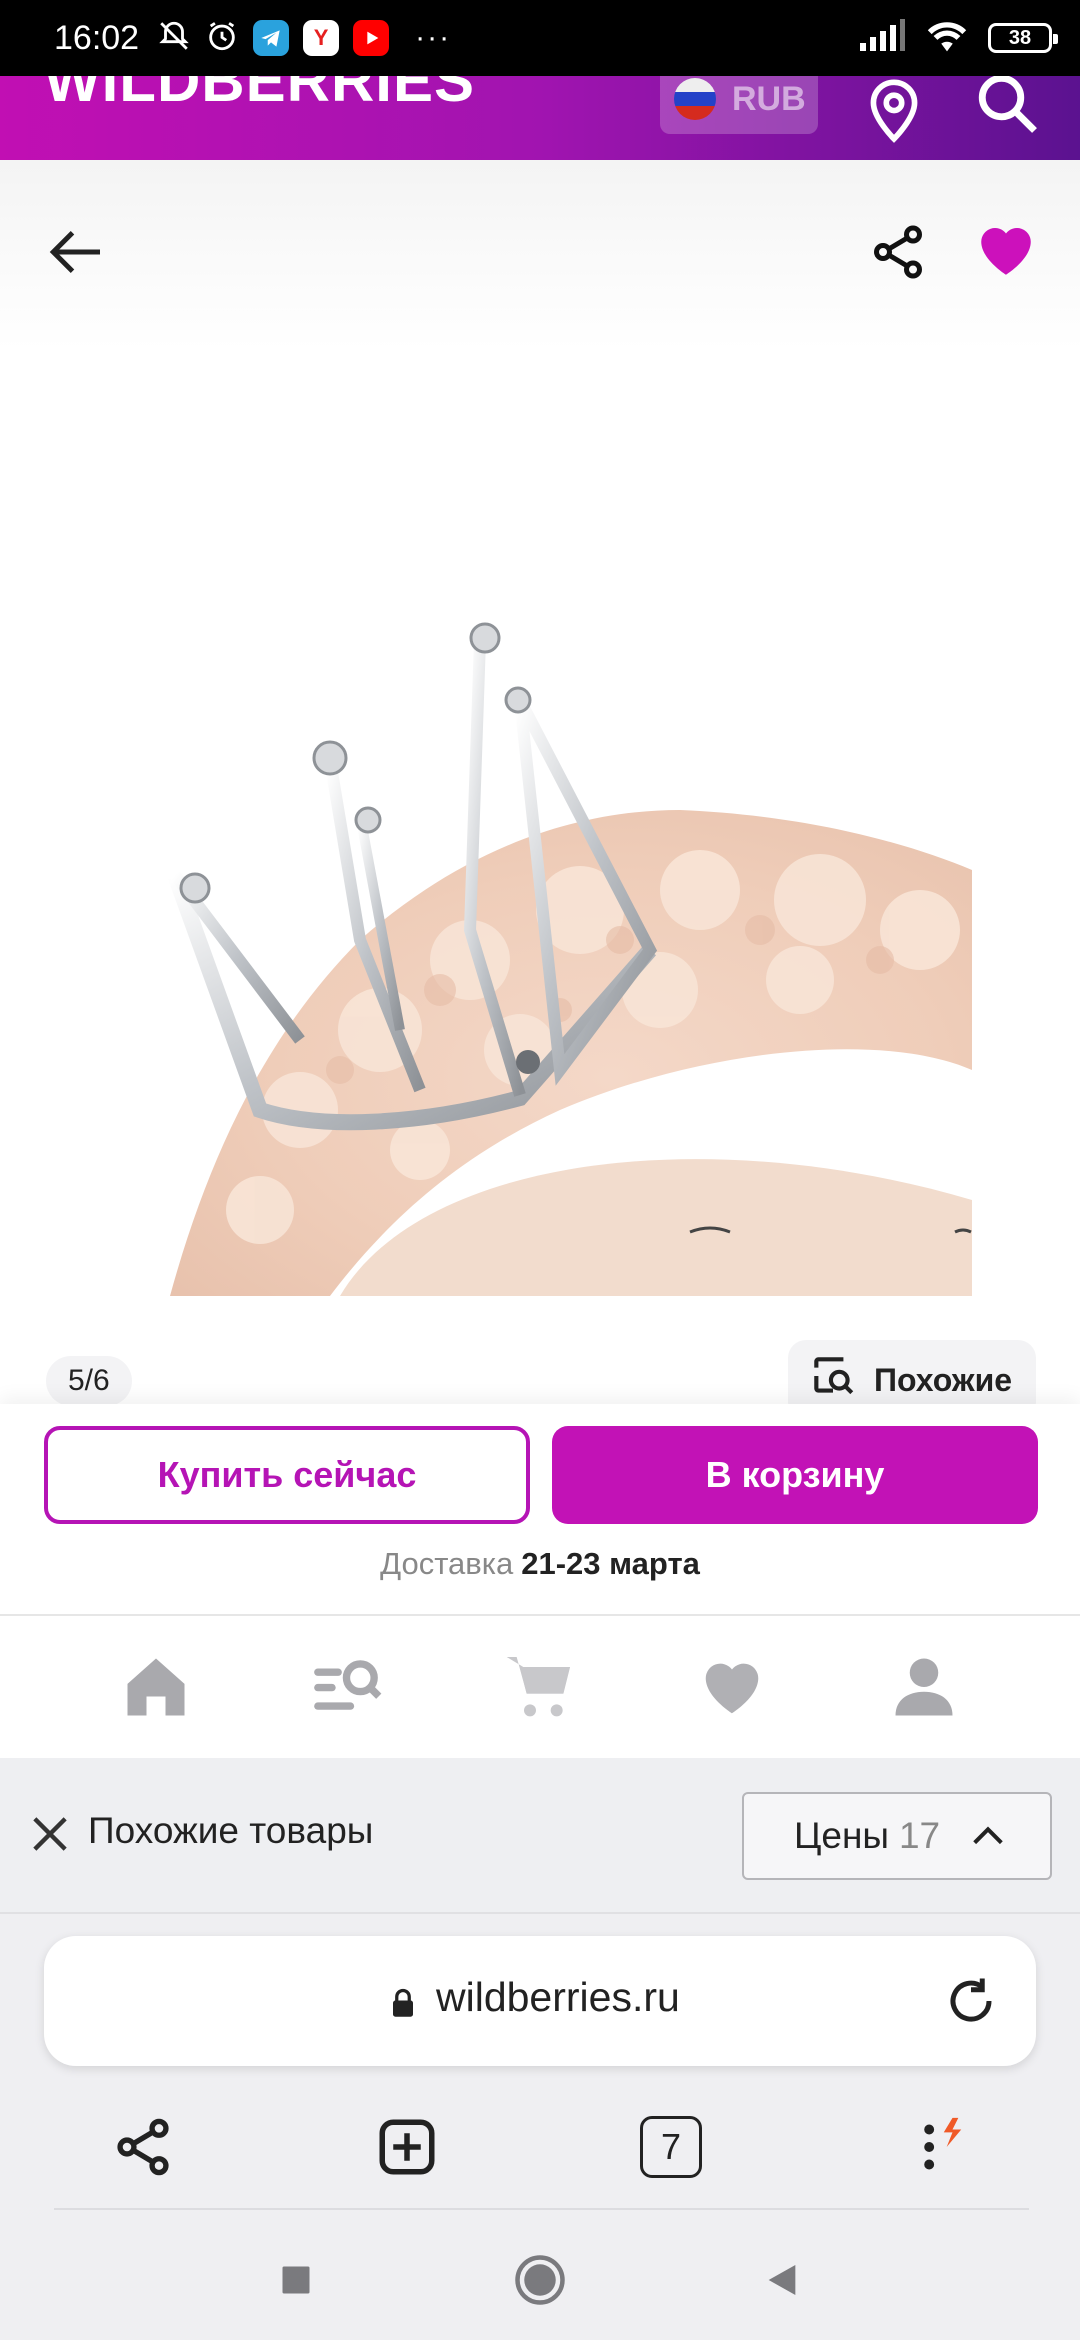  Describe the element at coordinates (287, 1475) in the screenshot. I see `buy-now-button: Купить сейчас` at that location.